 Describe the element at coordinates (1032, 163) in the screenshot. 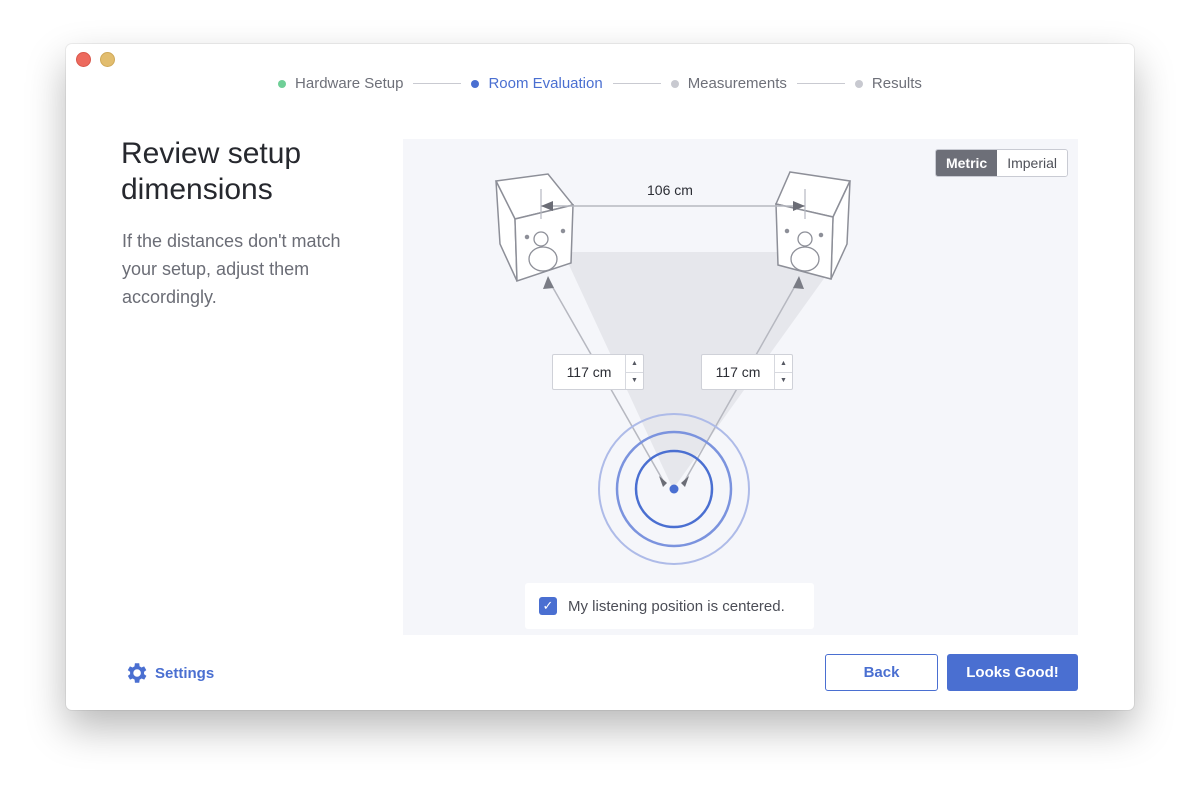

I see `imperial-toggle-button: Imperial` at that location.